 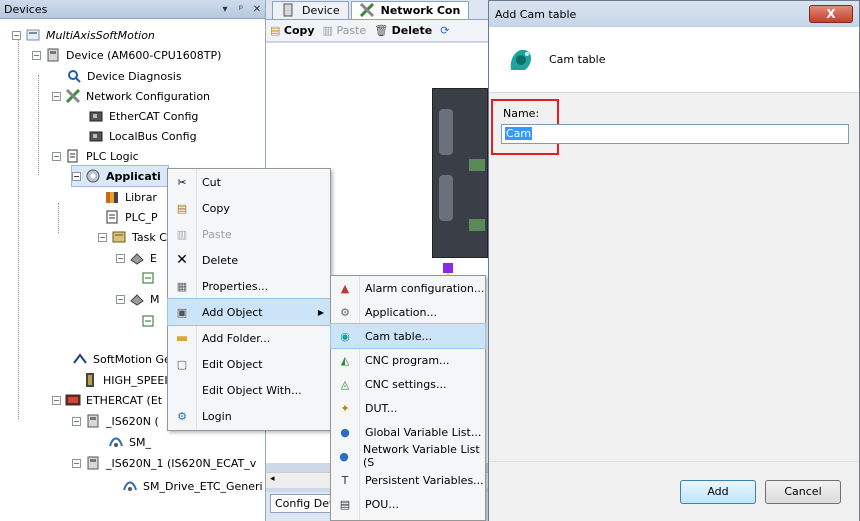 I want to click on menu-item-edit-object: ▢ Edit Object, so click(x=249, y=364).